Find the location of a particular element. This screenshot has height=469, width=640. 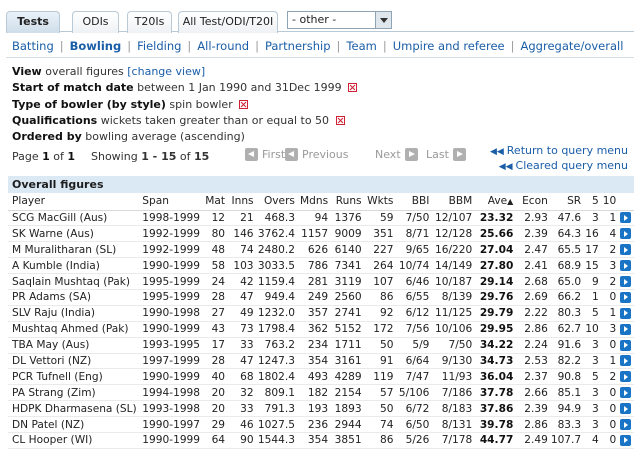

cell-bbi: 5/106 is located at coordinates (414, 393).